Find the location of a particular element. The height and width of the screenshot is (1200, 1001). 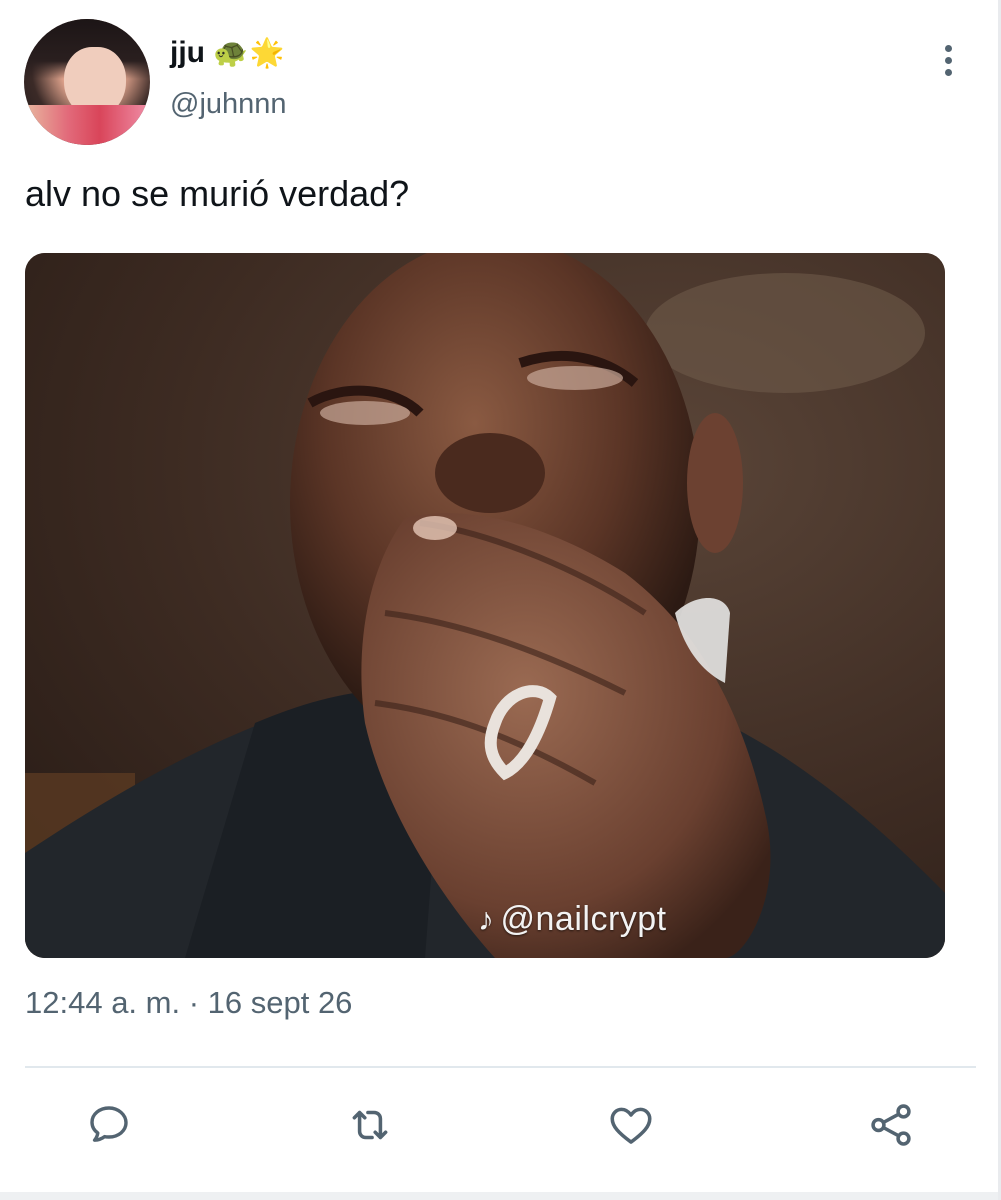

reply-button is located at coordinates (109, 1125).